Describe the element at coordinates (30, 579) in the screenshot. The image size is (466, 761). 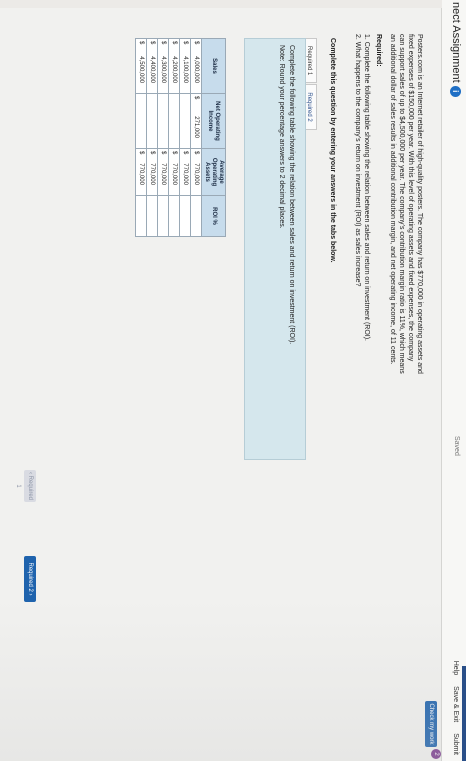
I see `next-button: Required 2 ›` at that location.